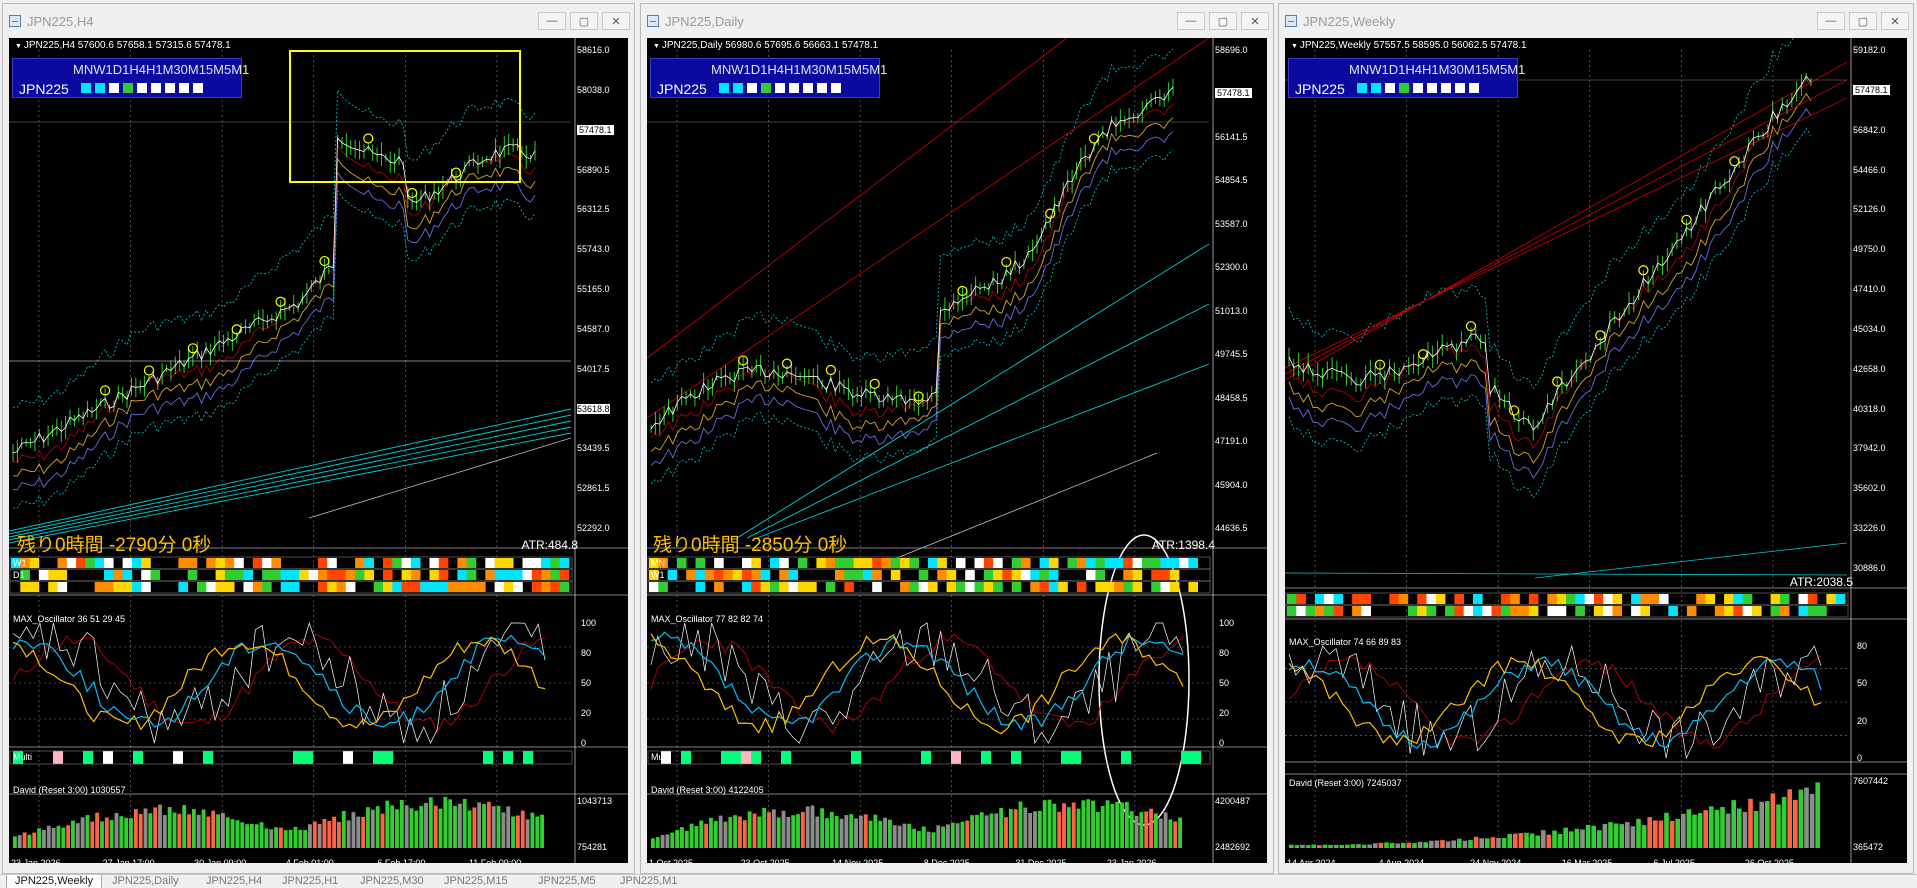 This screenshot has width=1917, height=888. I want to click on chart-tab: JPN225,M15, so click(476, 881).